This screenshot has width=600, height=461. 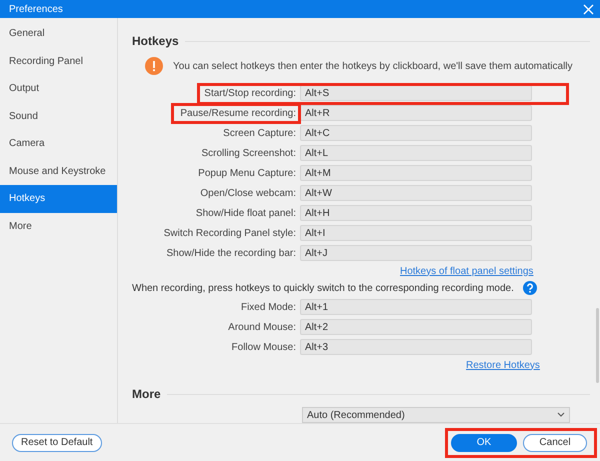 What do you see at coordinates (36, 9) in the screenshot?
I see `window-title: Preferences` at bounding box center [36, 9].